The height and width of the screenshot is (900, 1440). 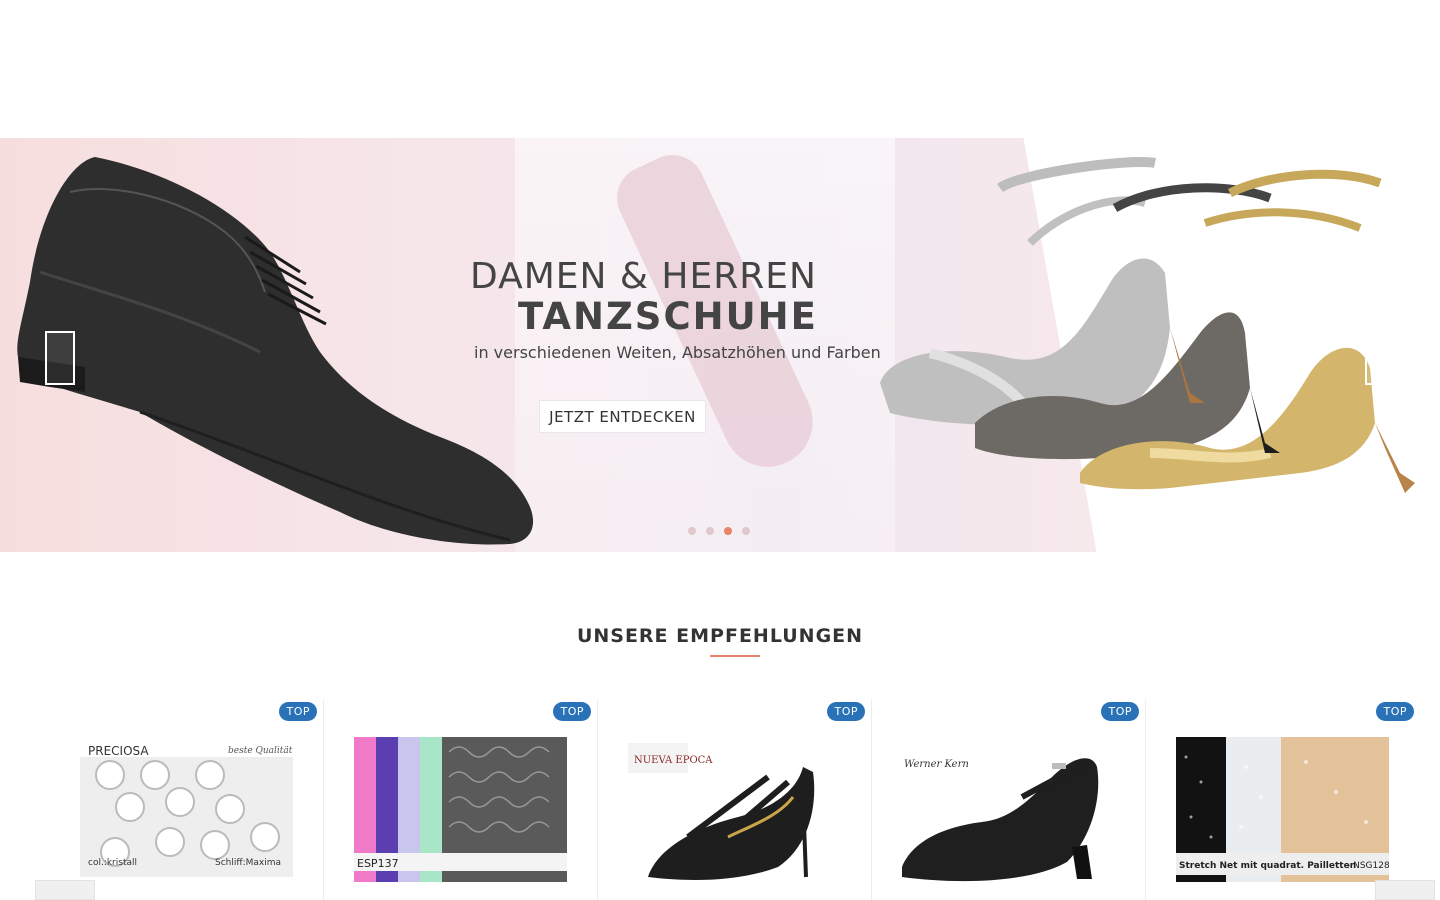 I want to click on nueva-epoca-logo-text: NUEVA EPOCA, so click(x=673, y=760).